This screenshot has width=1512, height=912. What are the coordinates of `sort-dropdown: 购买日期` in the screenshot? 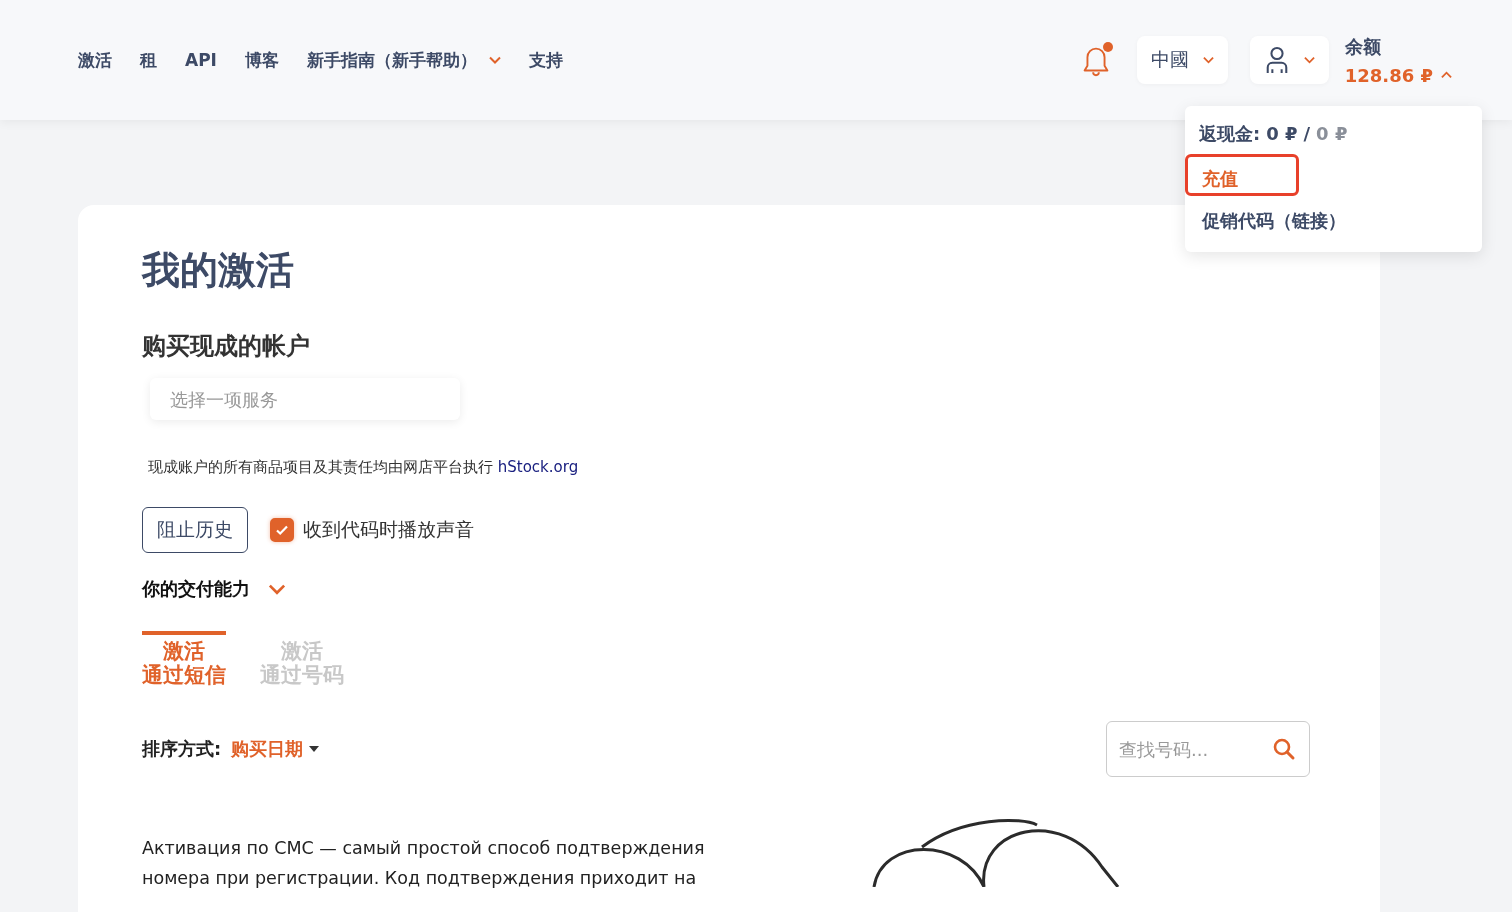 It's located at (275, 749).